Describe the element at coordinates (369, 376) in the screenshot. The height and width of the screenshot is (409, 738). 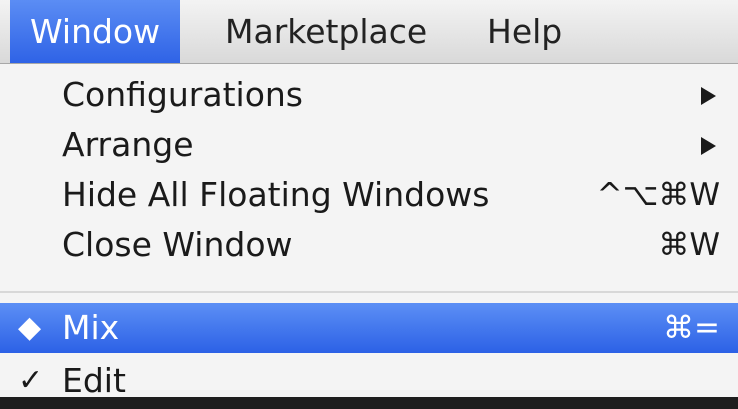
I see `menu-item-edit: ✓ Edit` at that location.